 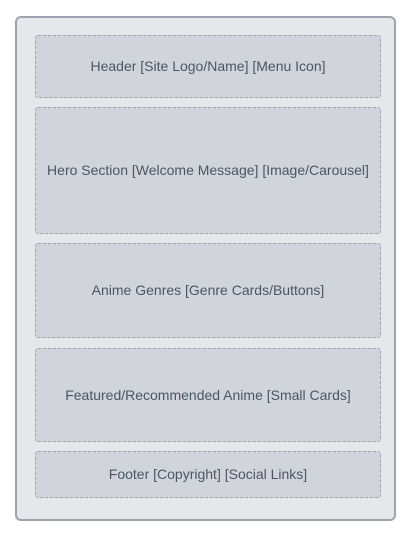 I want to click on genres-section: Anime Genres [Genre Cards/Buttons], so click(x=208, y=290).